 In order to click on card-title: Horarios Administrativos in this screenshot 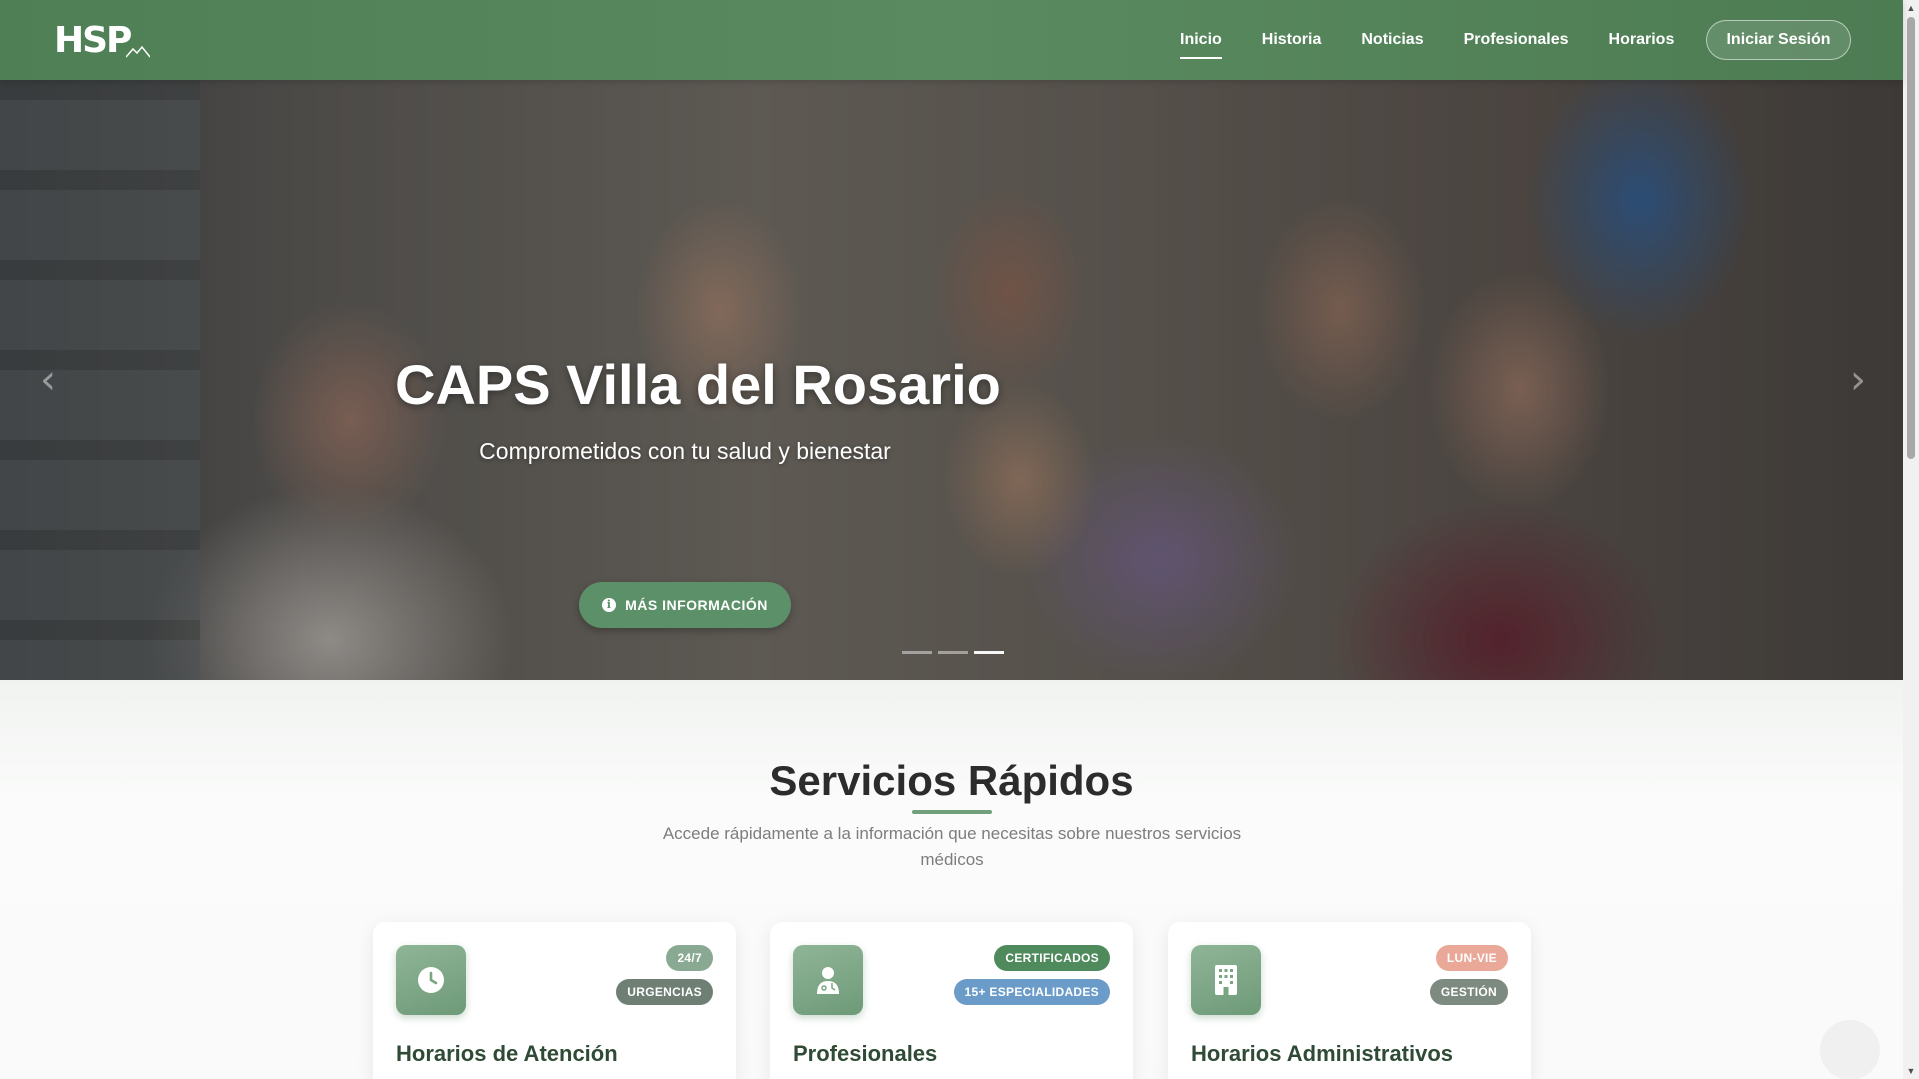, I will do `click(1322, 1053)`.